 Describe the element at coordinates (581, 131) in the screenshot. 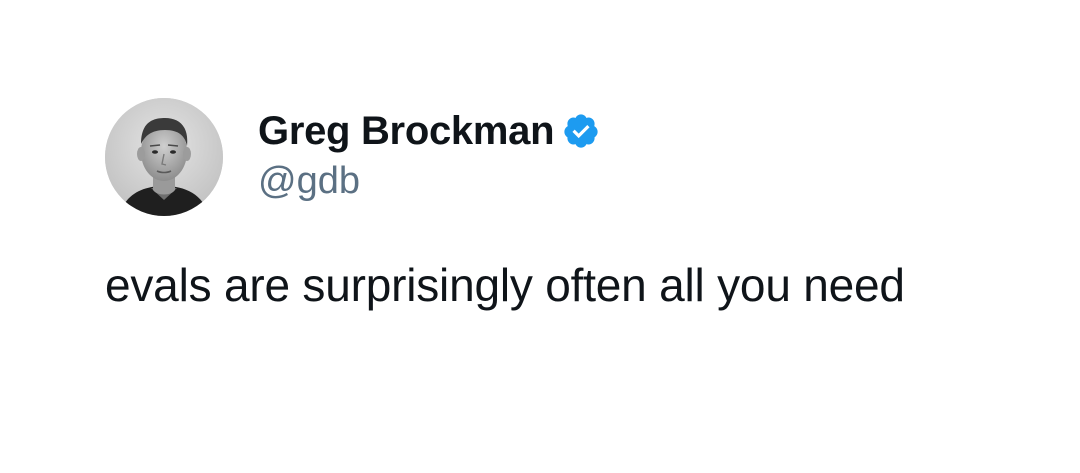

I see `verified-badge-icon` at that location.